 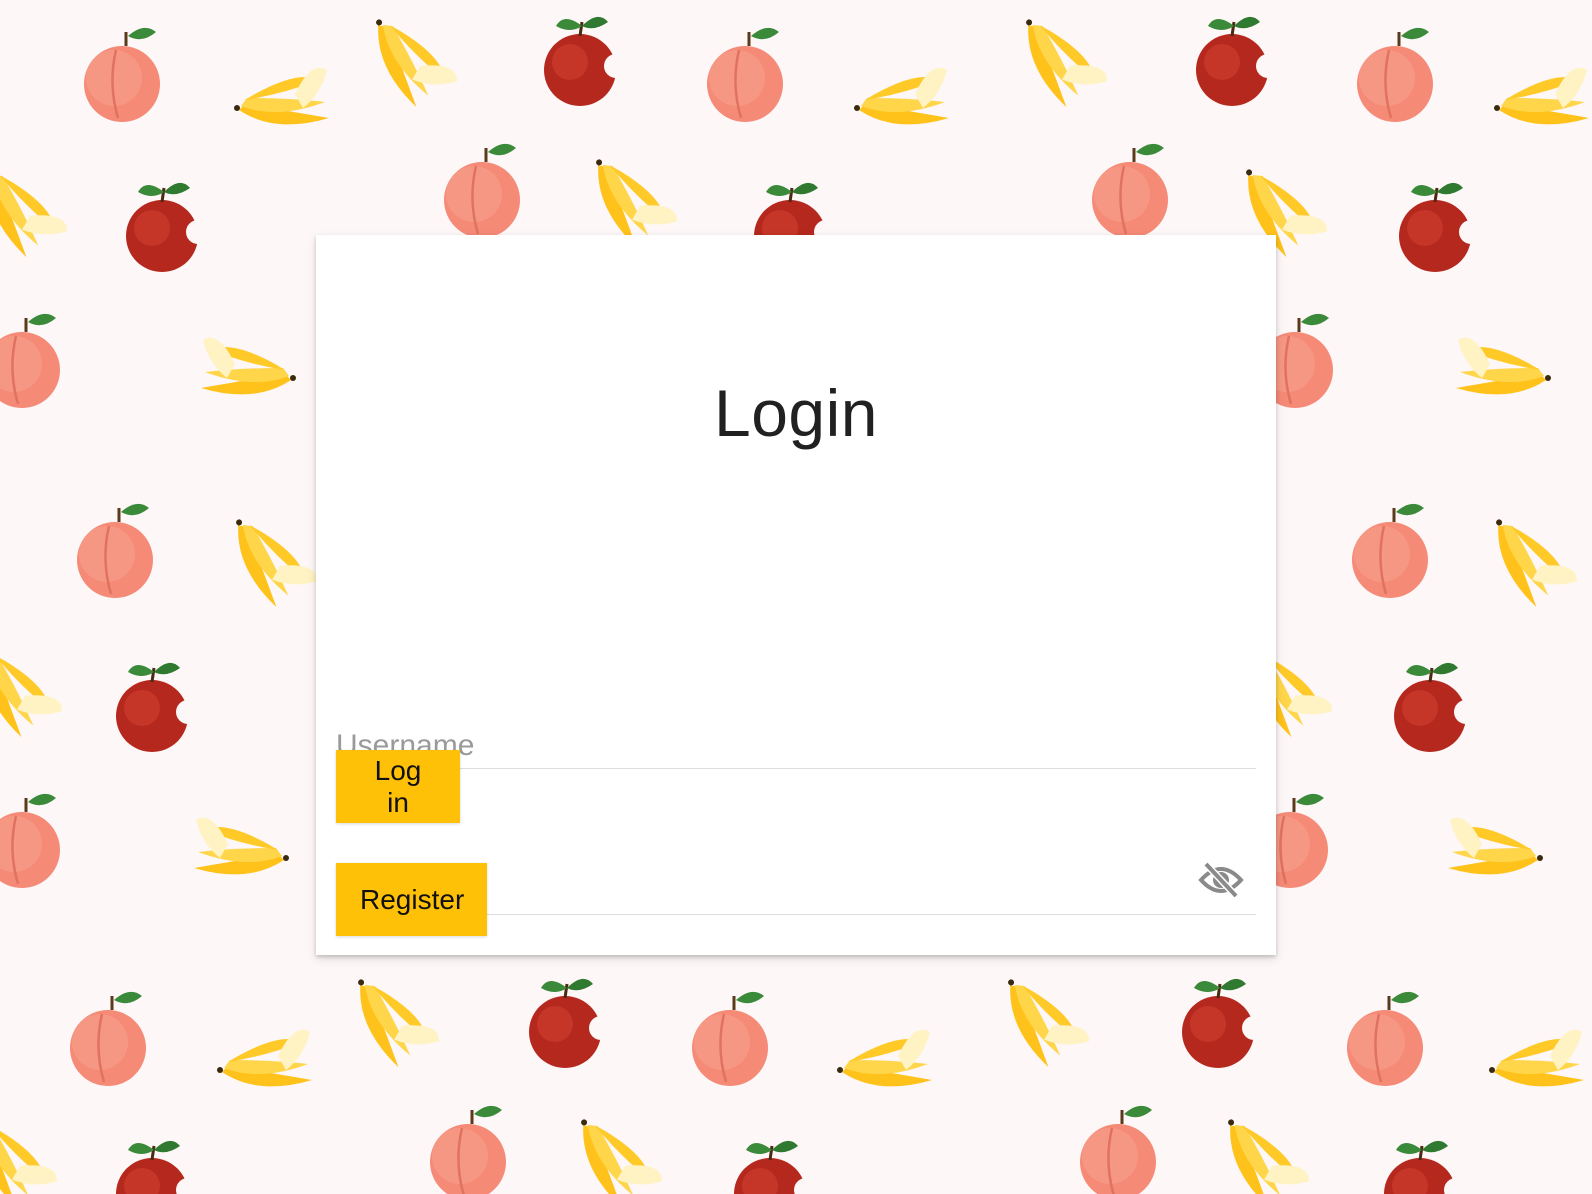 What do you see at coordinates (411, 899) in the screenshot?
I see `register-button: Register` at bounding box center [411, 899].